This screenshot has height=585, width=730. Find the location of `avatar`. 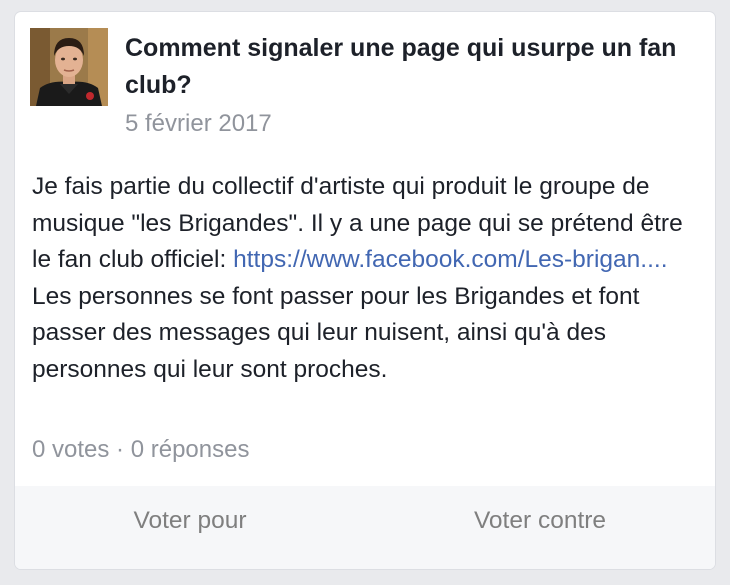

avatar is located at coordinates (69, 67).